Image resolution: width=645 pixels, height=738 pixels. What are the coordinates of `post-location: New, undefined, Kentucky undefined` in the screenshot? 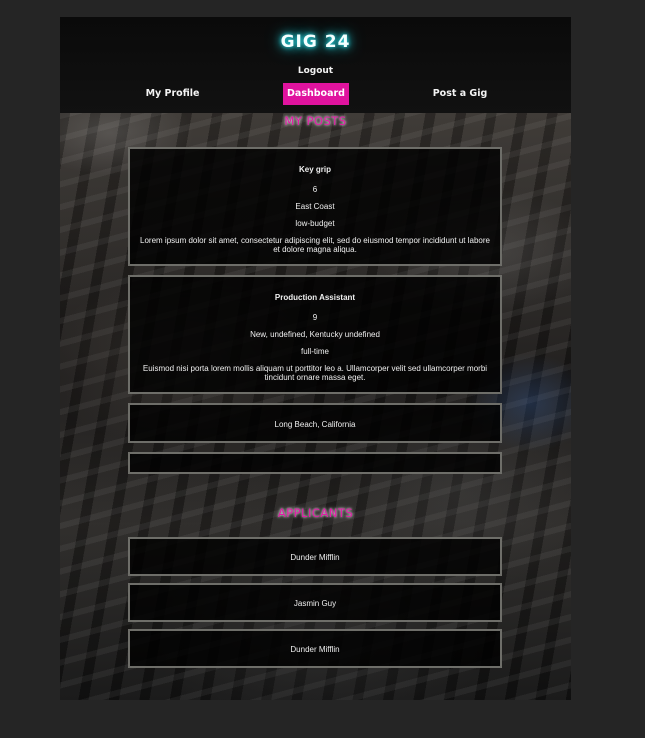 It's located at (315, 334).